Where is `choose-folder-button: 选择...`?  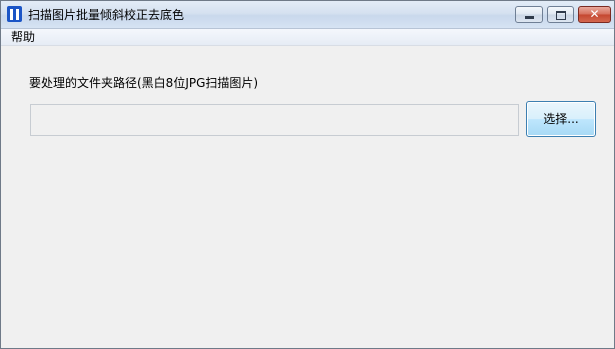
choose-folder-button: 选择... is located at coordinates (561, 119).